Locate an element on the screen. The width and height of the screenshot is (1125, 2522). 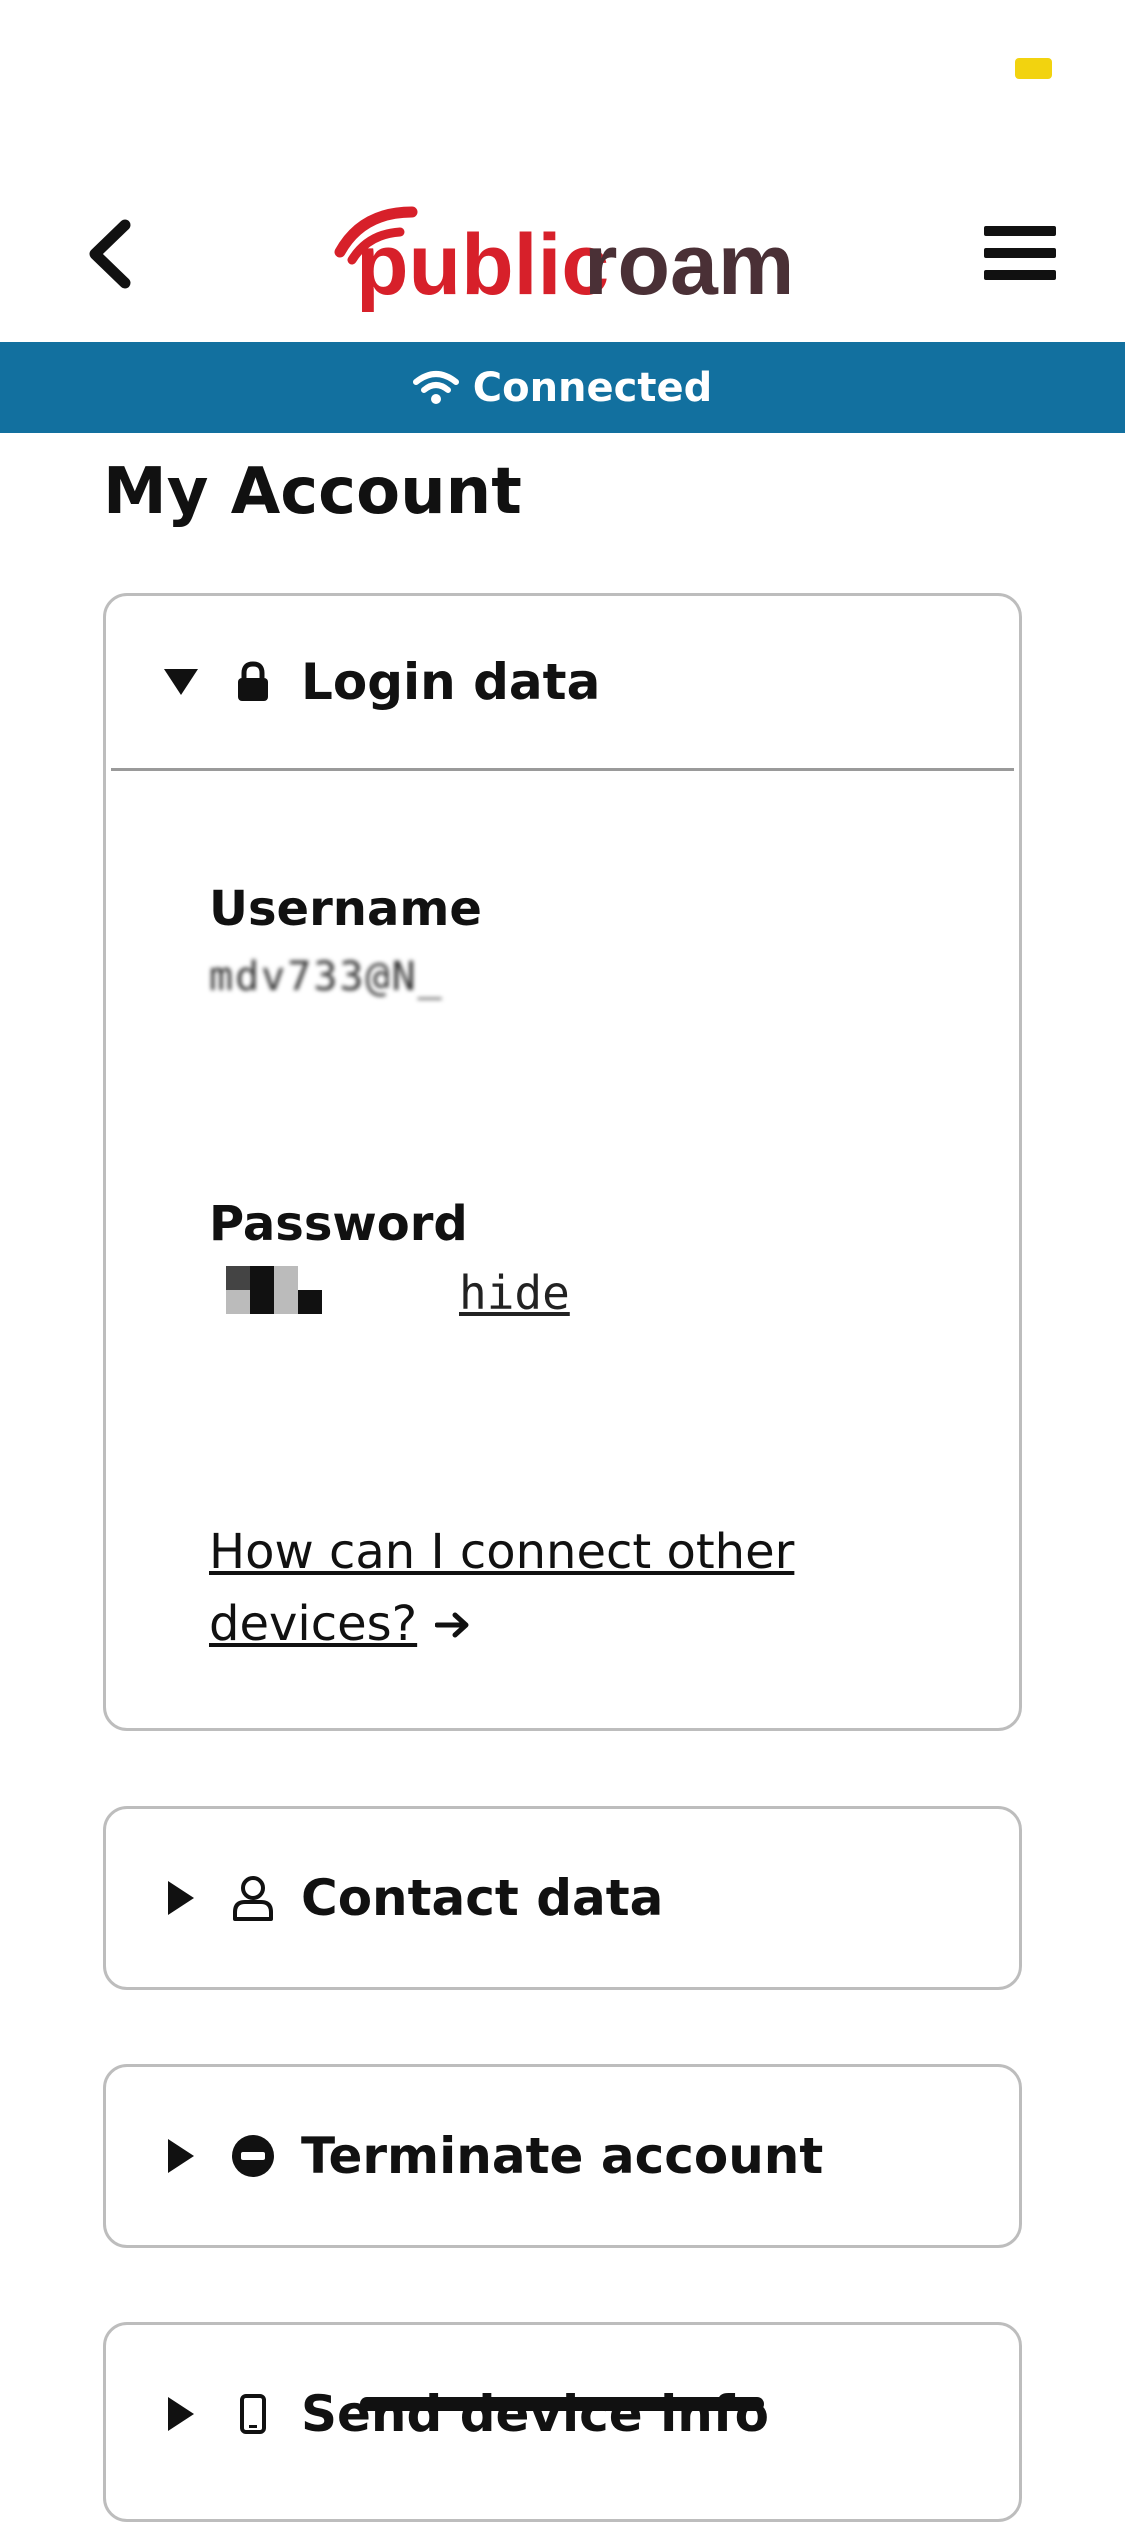
login-data-header: Login data is located at coordinates (562, 683).